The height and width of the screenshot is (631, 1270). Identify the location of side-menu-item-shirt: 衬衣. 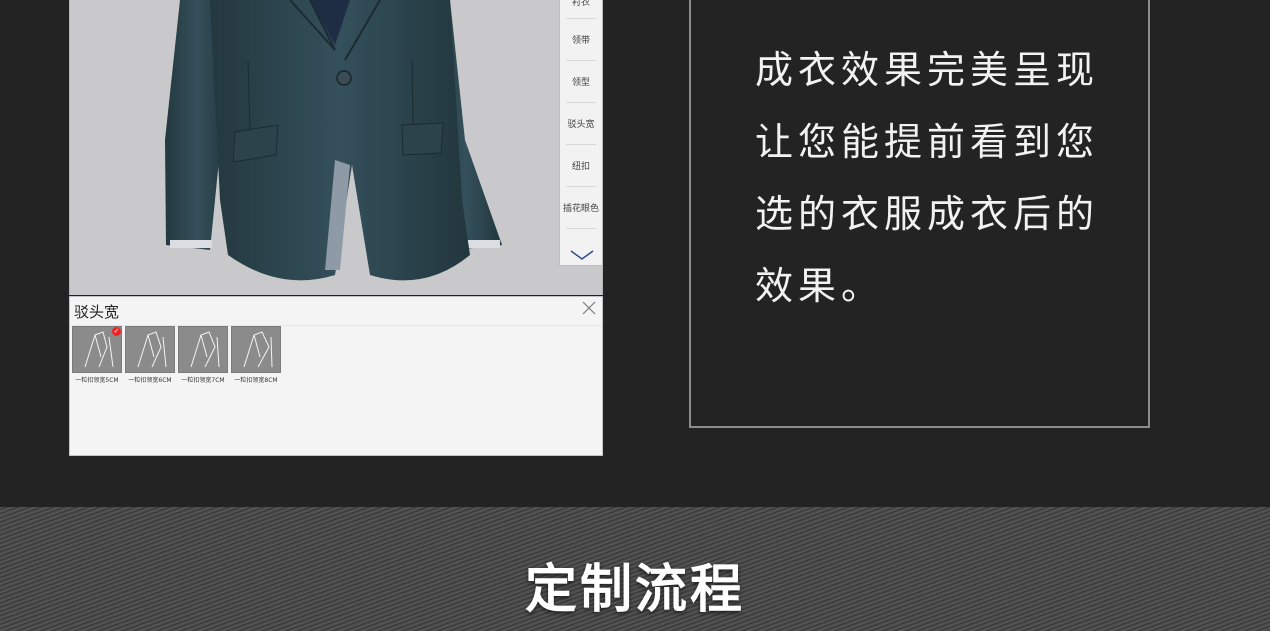
(581, 9).